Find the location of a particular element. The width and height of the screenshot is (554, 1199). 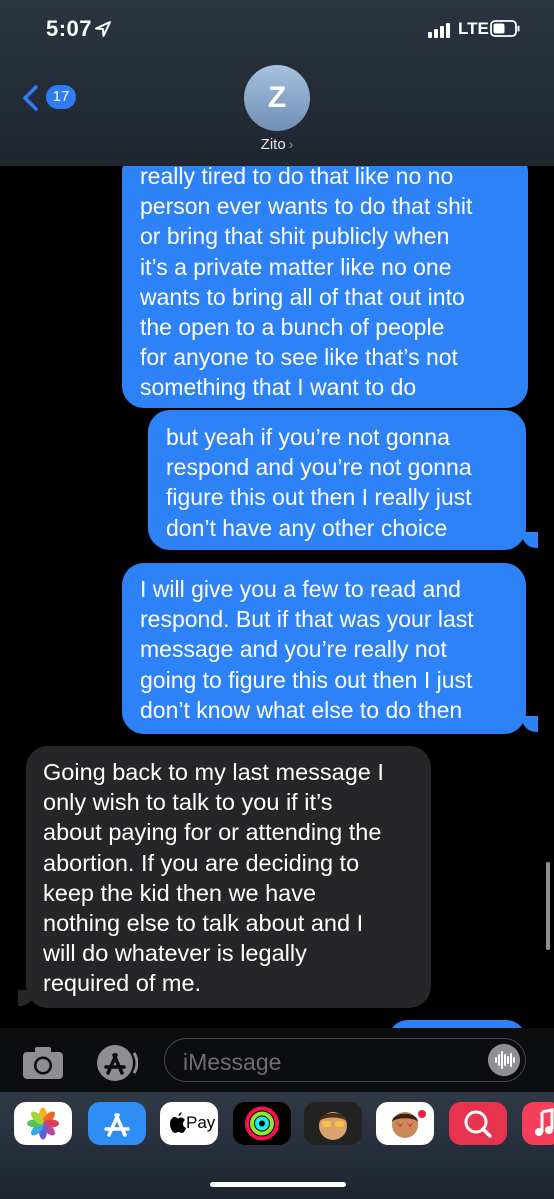

message-line: don’t know what else to do then is located at coordinates (301, 709).